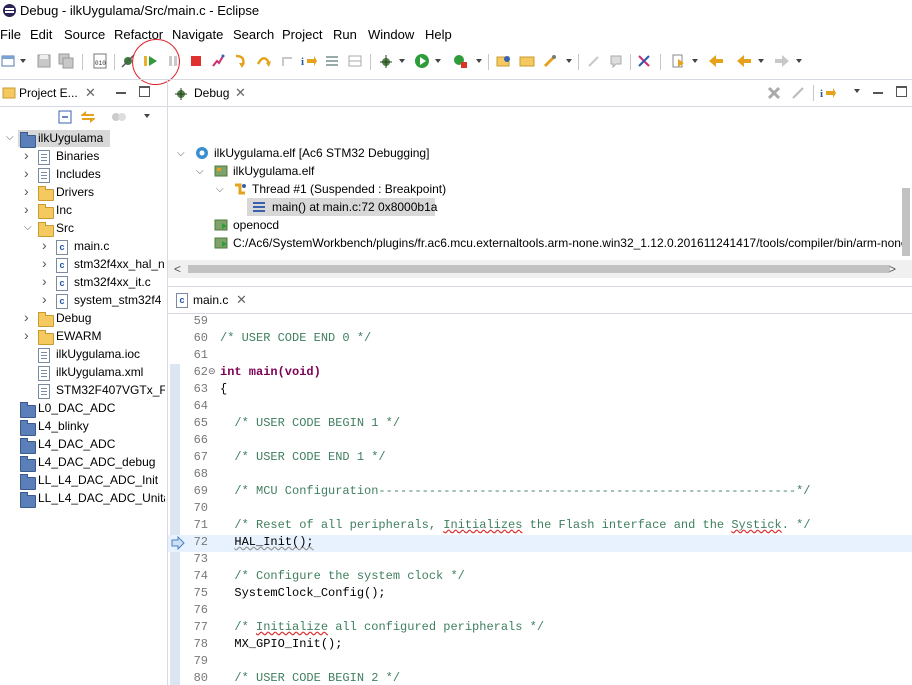 This screenshot has width=912, height=685. Describe the element at coordinates (906, 222) in the screenshot. I see `debug-vertical-scrollbar` at that location.